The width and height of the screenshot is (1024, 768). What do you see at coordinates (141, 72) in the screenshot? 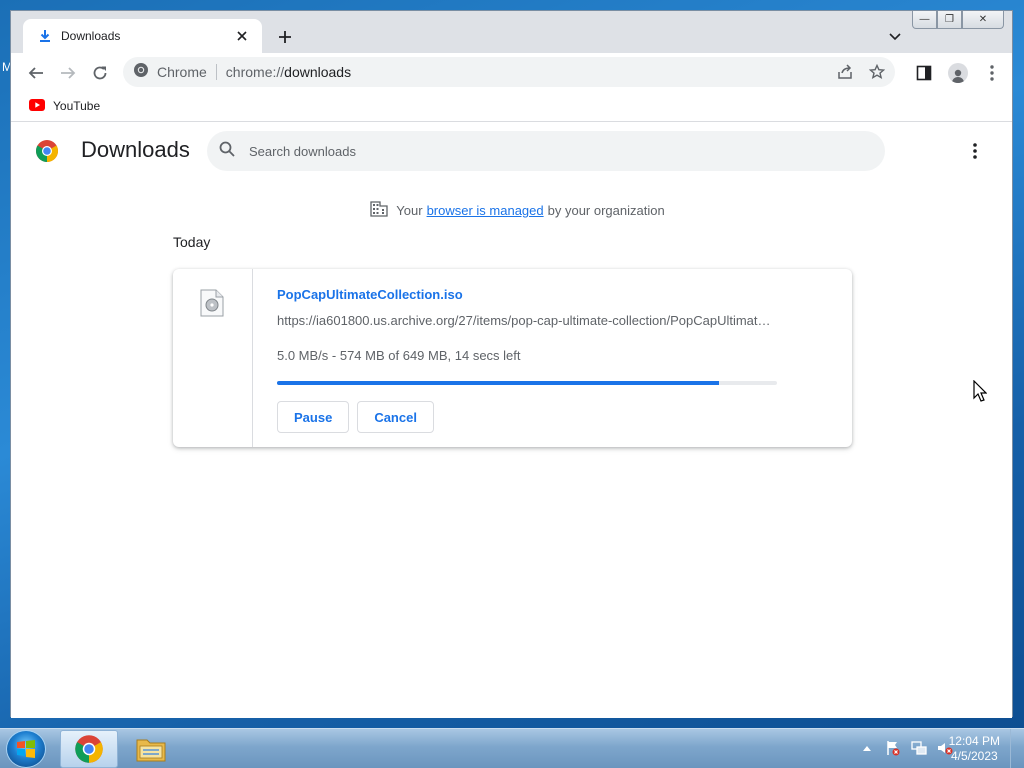
I see `chrome-icon` at bounding box center [141, 72].